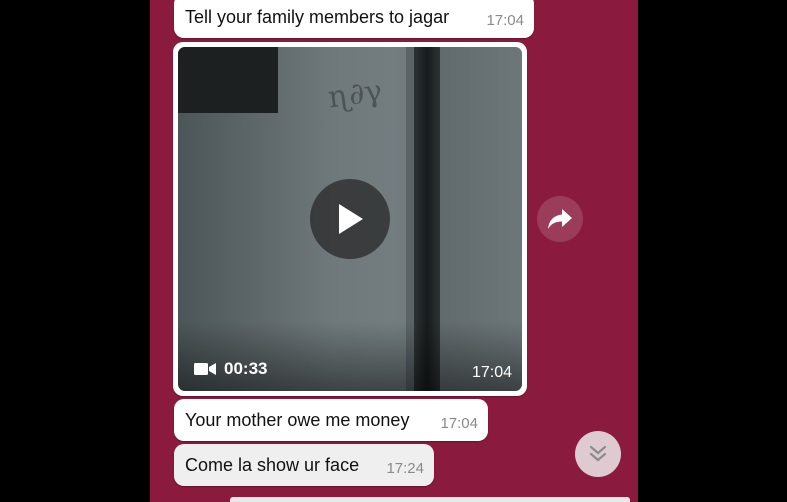 This screenshot has height=502, width=787. What do you see at coordinates (430, 499) in the screenshot?
I see `input-bar-edge` at bounding box center [430, 499].